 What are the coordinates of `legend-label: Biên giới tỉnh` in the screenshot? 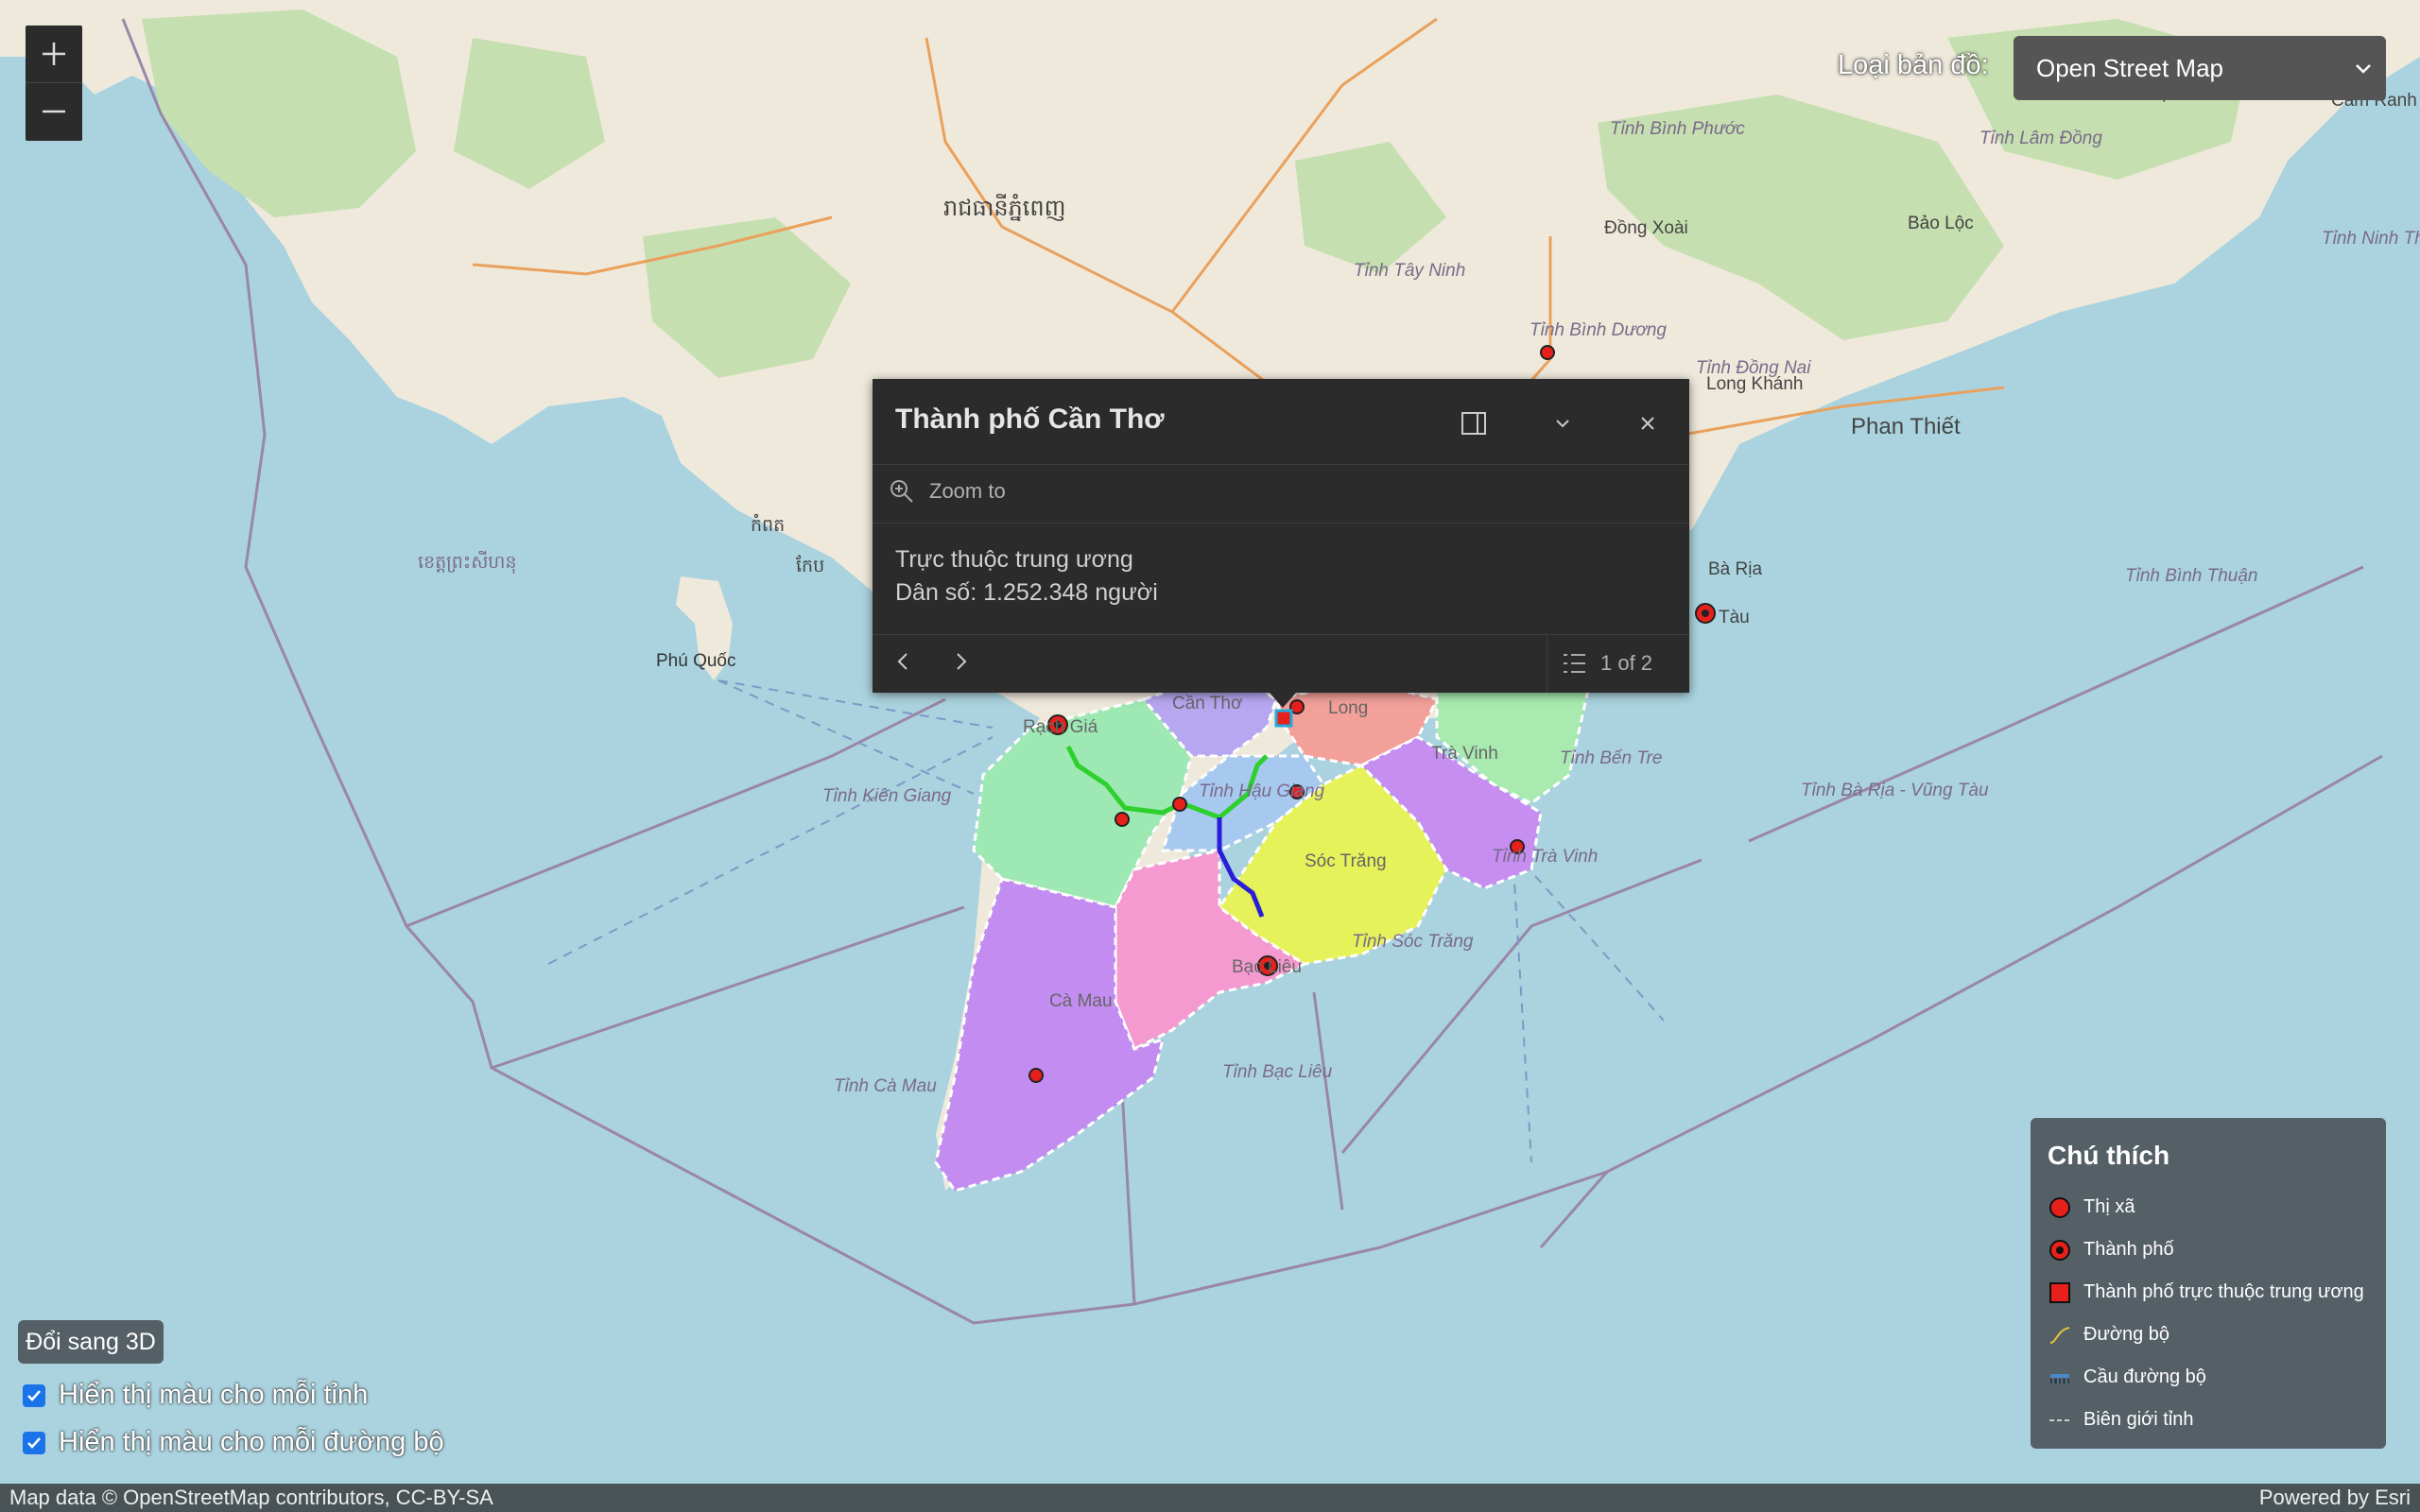 It's located at (2138, 1419).